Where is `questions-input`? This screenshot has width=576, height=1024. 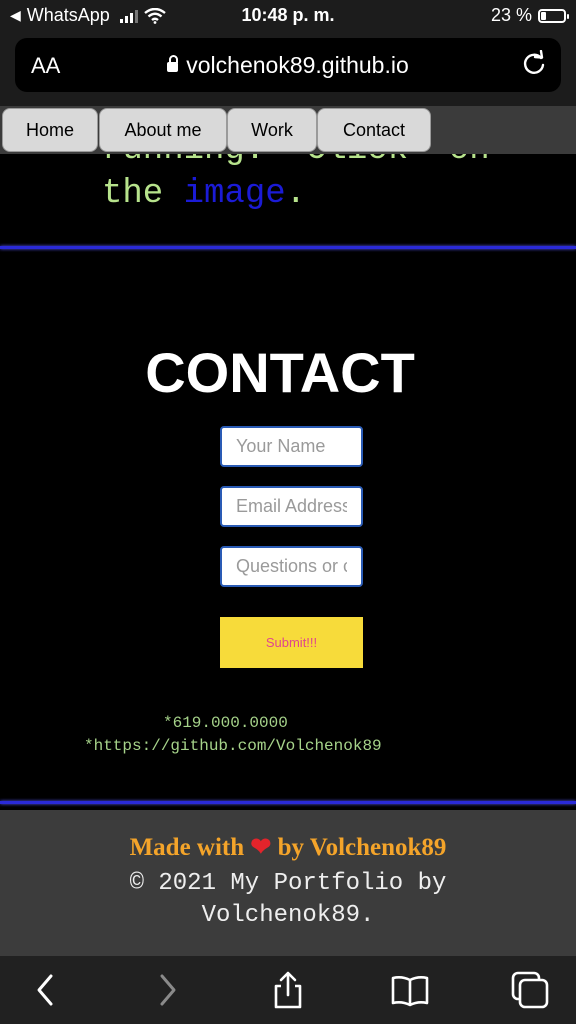
questions-input is located at coordinates (291, 566).